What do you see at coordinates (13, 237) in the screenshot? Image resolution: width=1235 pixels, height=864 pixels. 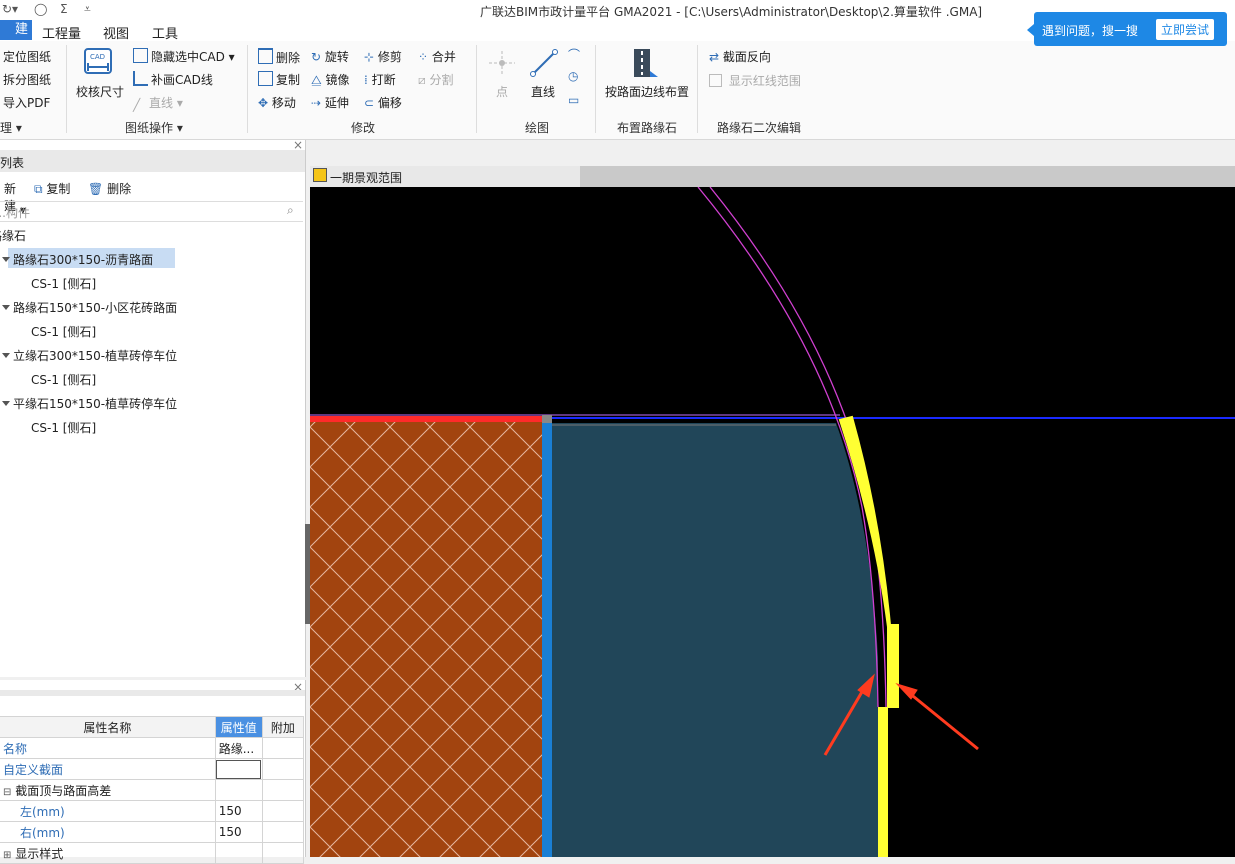 I see `tree-root: 路缘石` at bounding box center [13, 237].